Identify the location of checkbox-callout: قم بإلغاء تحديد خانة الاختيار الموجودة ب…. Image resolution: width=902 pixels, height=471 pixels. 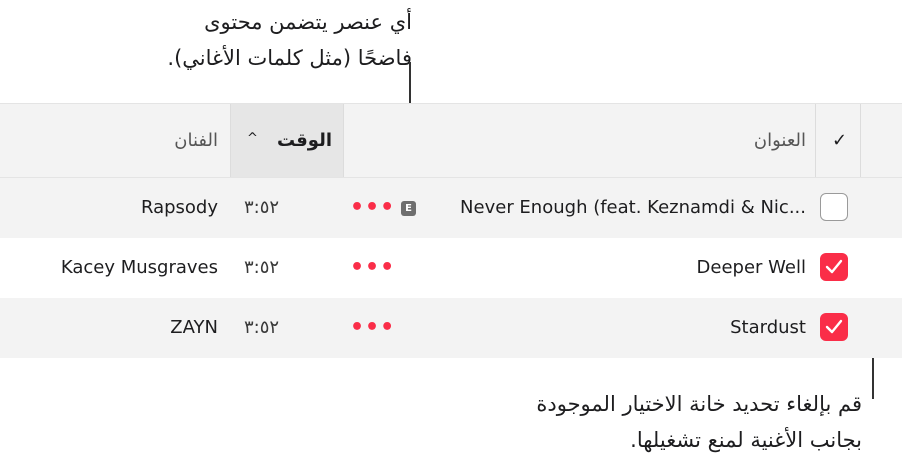
(602, 422).